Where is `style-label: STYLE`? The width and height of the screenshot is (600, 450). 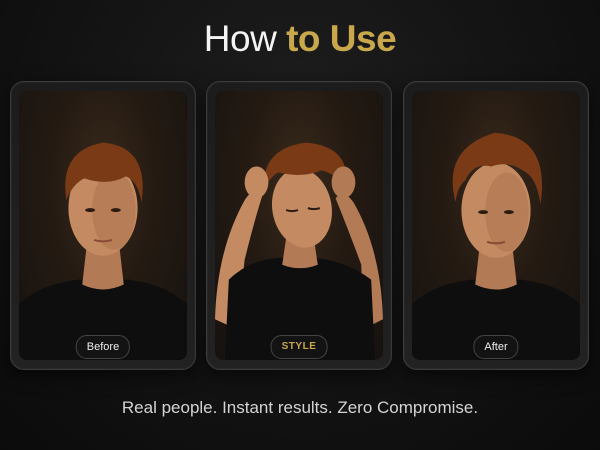 style-label: STYLE is located at coordinates (299, 347).